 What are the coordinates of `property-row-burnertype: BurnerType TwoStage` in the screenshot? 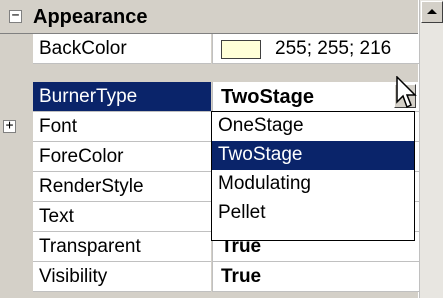 It's located at (209, 97).